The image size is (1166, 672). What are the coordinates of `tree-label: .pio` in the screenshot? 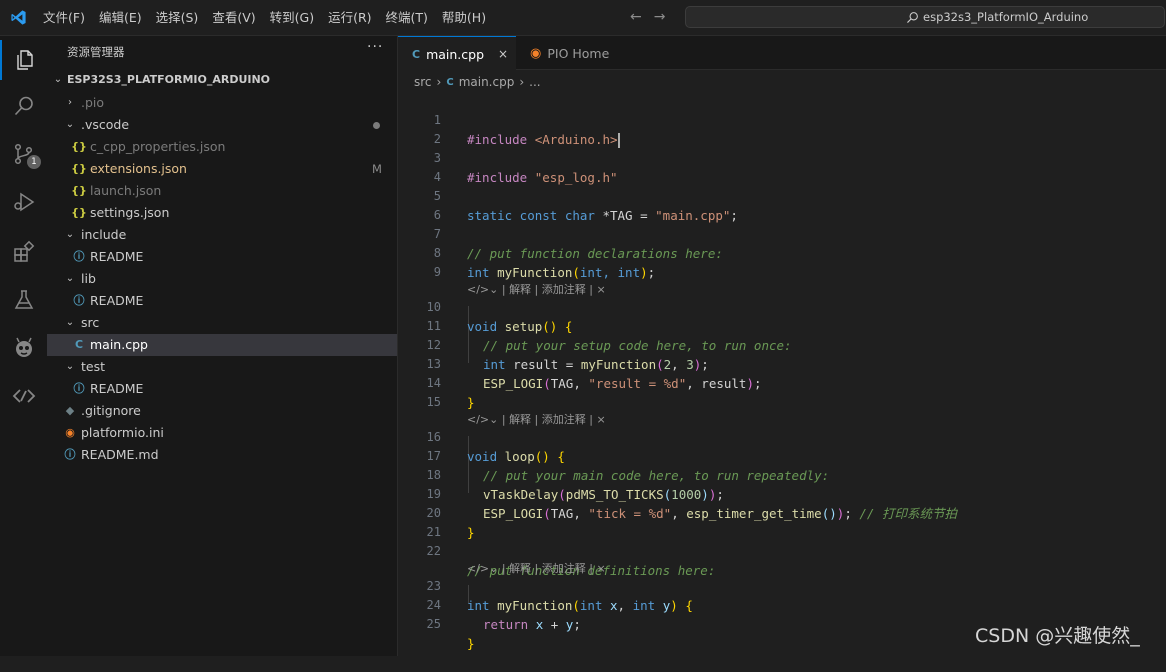 It's located at (93, 102).